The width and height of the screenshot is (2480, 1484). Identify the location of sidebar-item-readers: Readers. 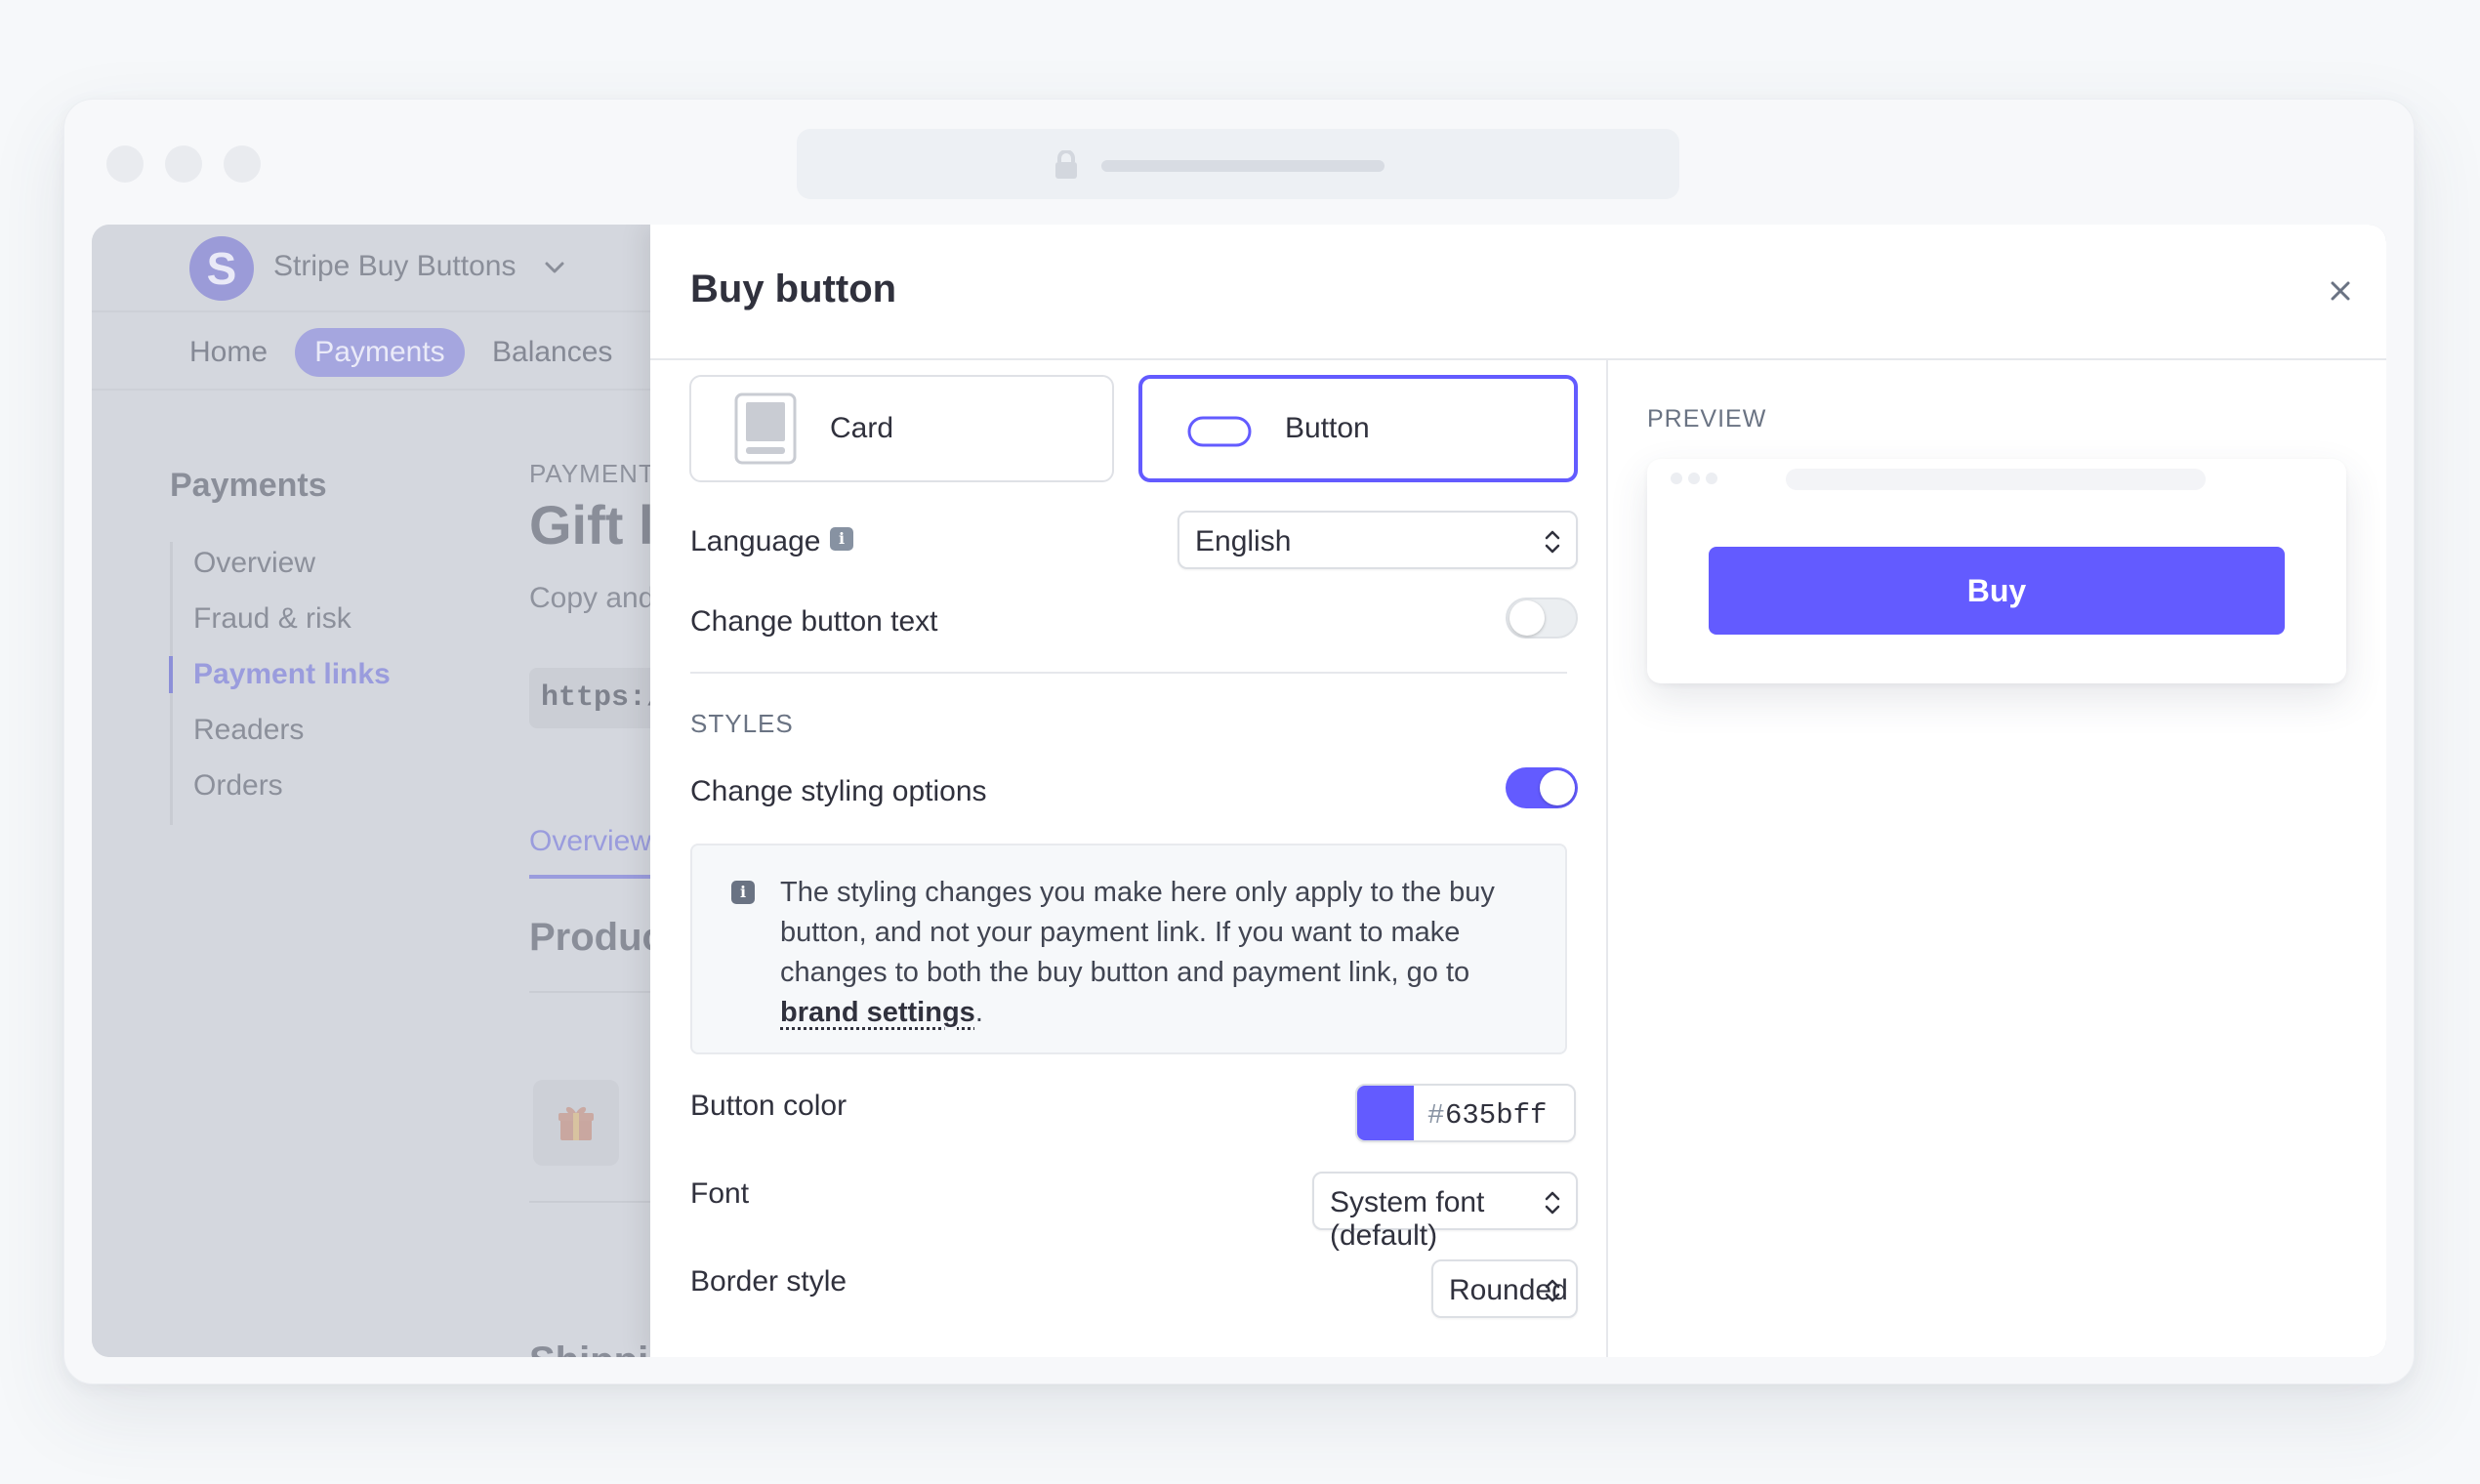
(248, 731).